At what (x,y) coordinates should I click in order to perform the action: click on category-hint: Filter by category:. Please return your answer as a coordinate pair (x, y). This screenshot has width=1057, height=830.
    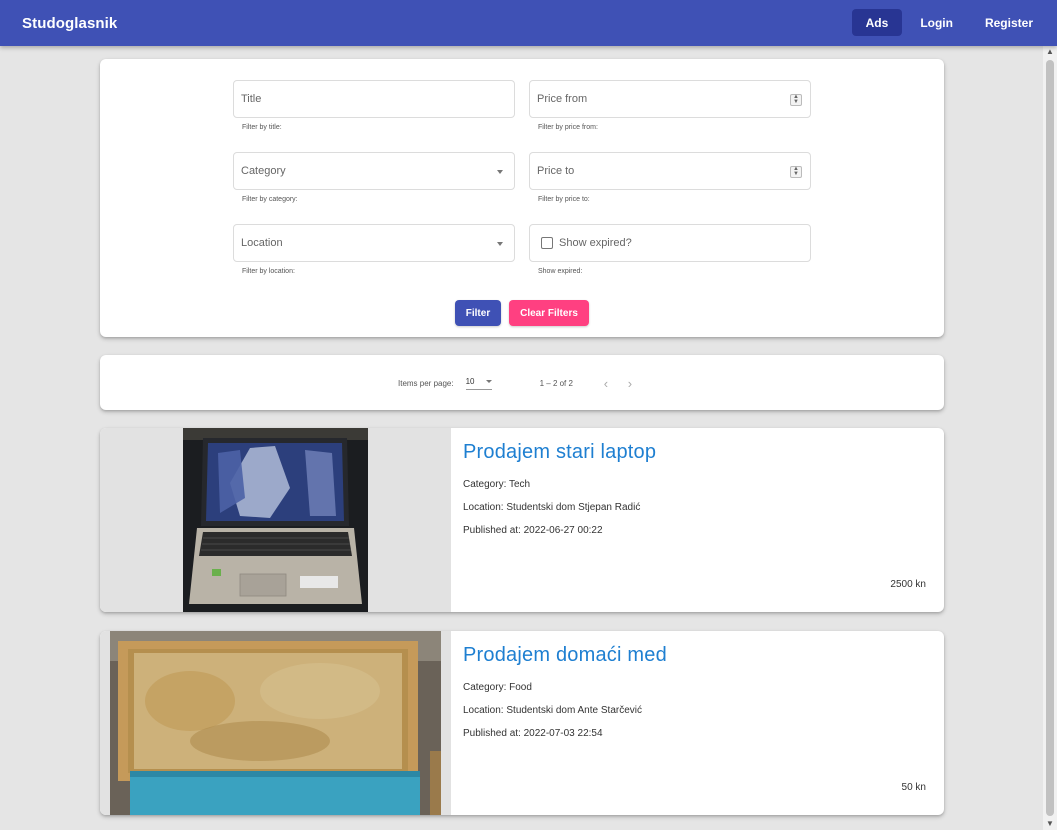
    Looking at the image, I should click on (270, 199).